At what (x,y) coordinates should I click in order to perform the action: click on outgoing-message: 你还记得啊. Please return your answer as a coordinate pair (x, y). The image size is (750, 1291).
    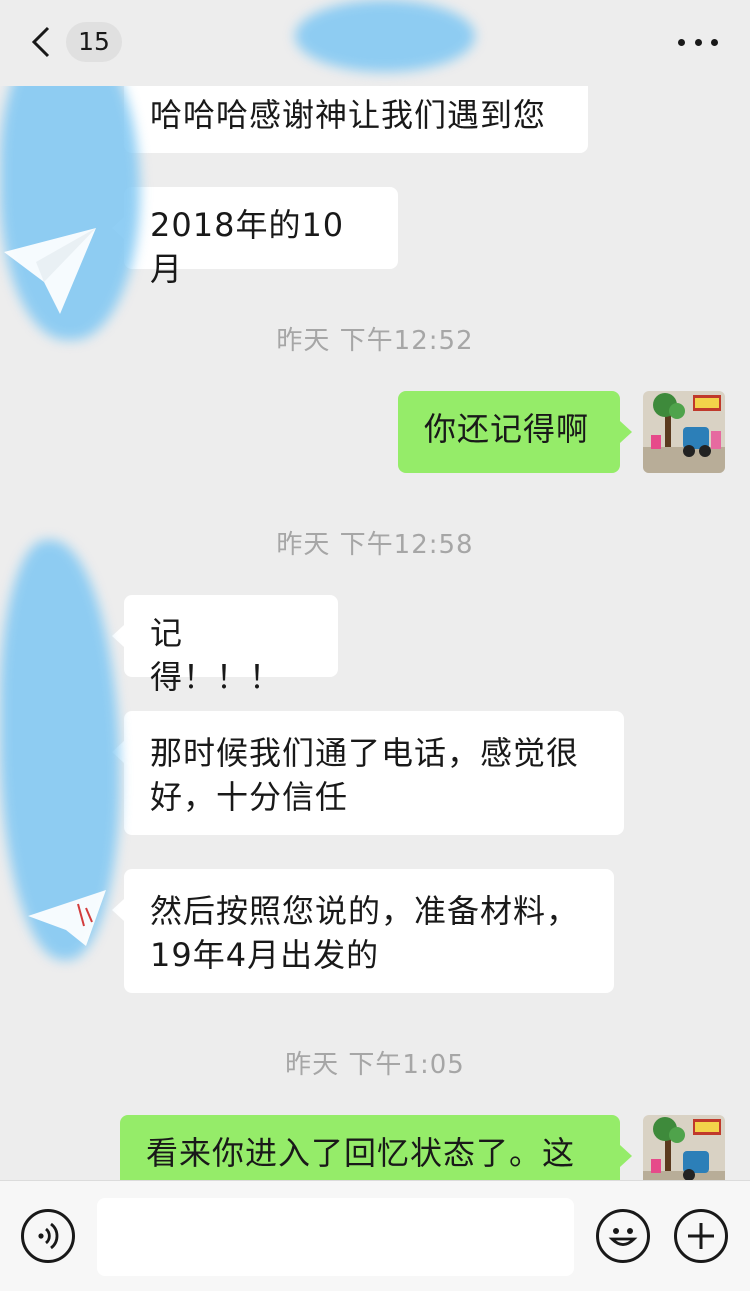
    Looking at the image, I should click on (509, 432).